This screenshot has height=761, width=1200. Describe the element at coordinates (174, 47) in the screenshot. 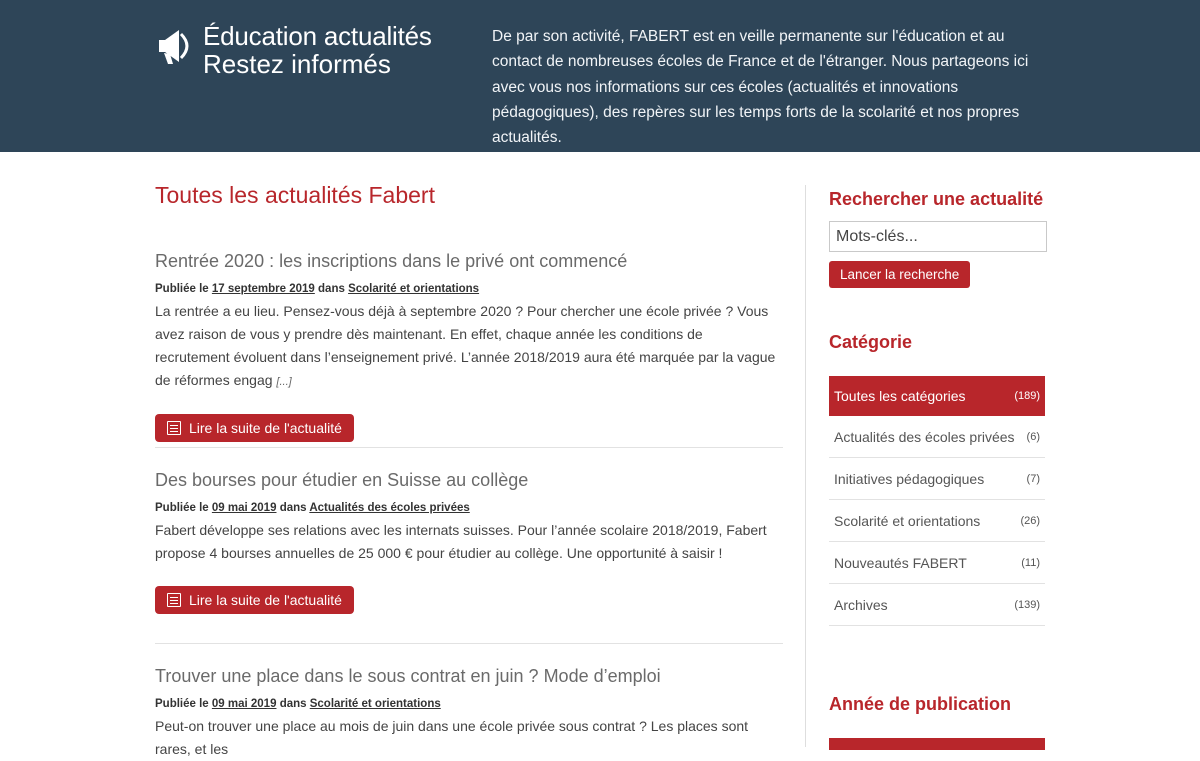

I see `megaphone-icon` at that location.